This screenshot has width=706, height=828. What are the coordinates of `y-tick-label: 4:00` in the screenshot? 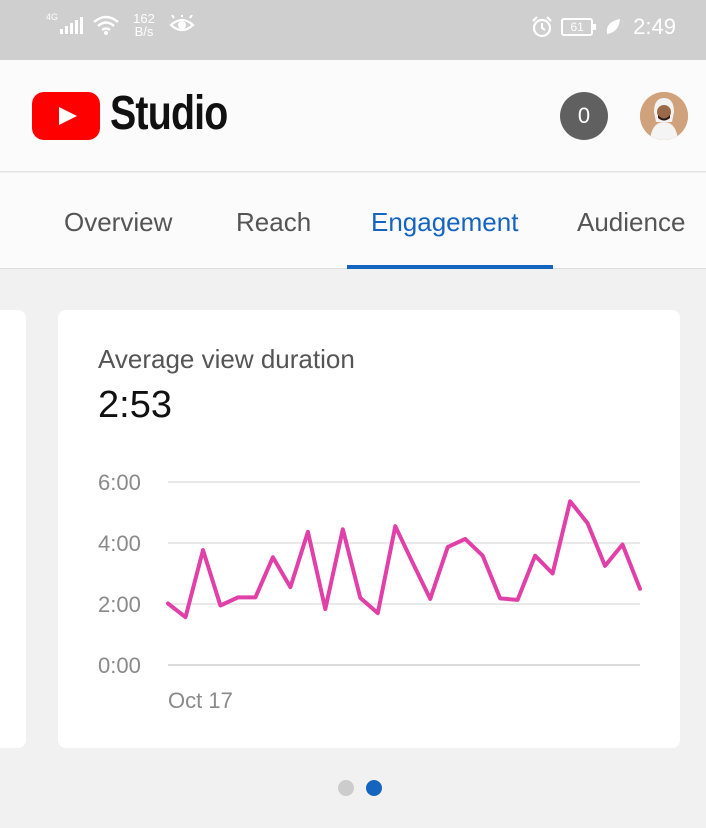 It's located at (119, 543).